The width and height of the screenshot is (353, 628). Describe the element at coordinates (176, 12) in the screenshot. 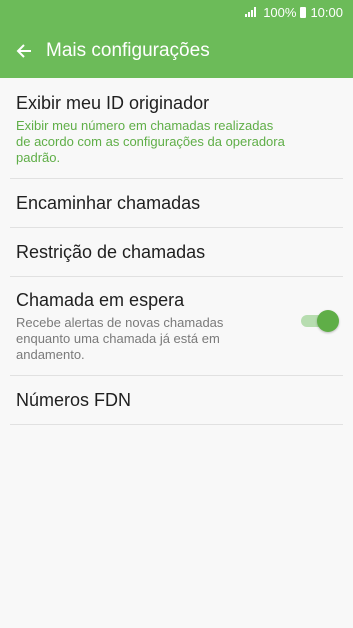

I see `status-bar: 100% 10:00` at that location.